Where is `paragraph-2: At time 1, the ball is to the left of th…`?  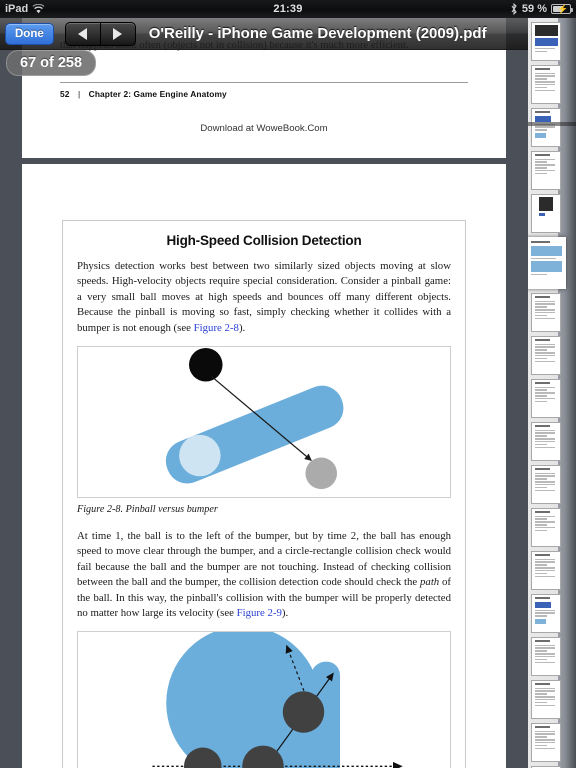 paragraph-2: At time 1, the ball is to the left of th… is located at coordinates (264, 575).